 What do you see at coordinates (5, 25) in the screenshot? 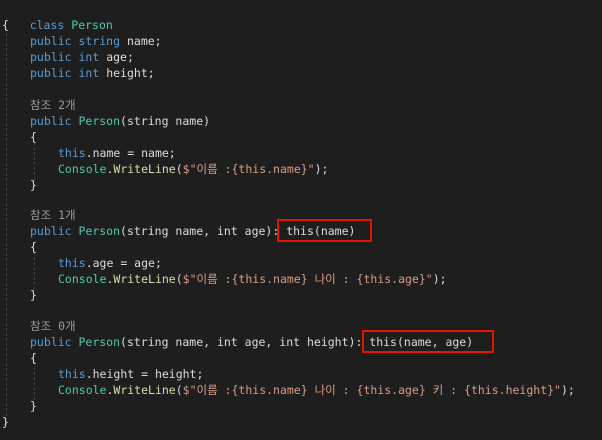
I see `code-line-open-brace: {` at bounding box center [5, 25].